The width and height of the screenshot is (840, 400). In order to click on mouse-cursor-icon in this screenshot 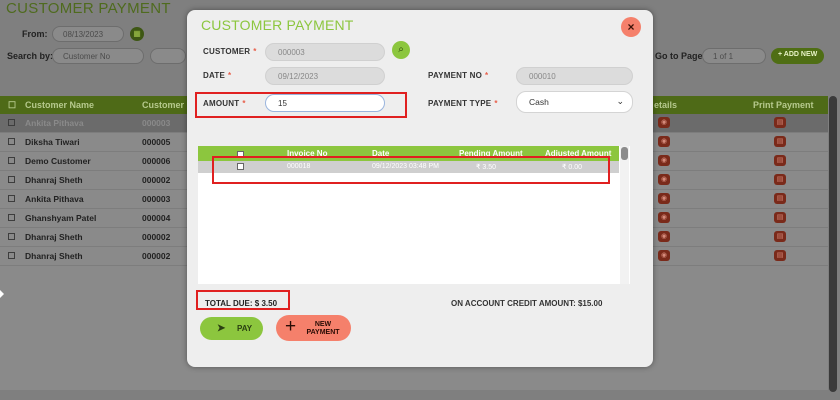, I will do `click(2, 294)`.